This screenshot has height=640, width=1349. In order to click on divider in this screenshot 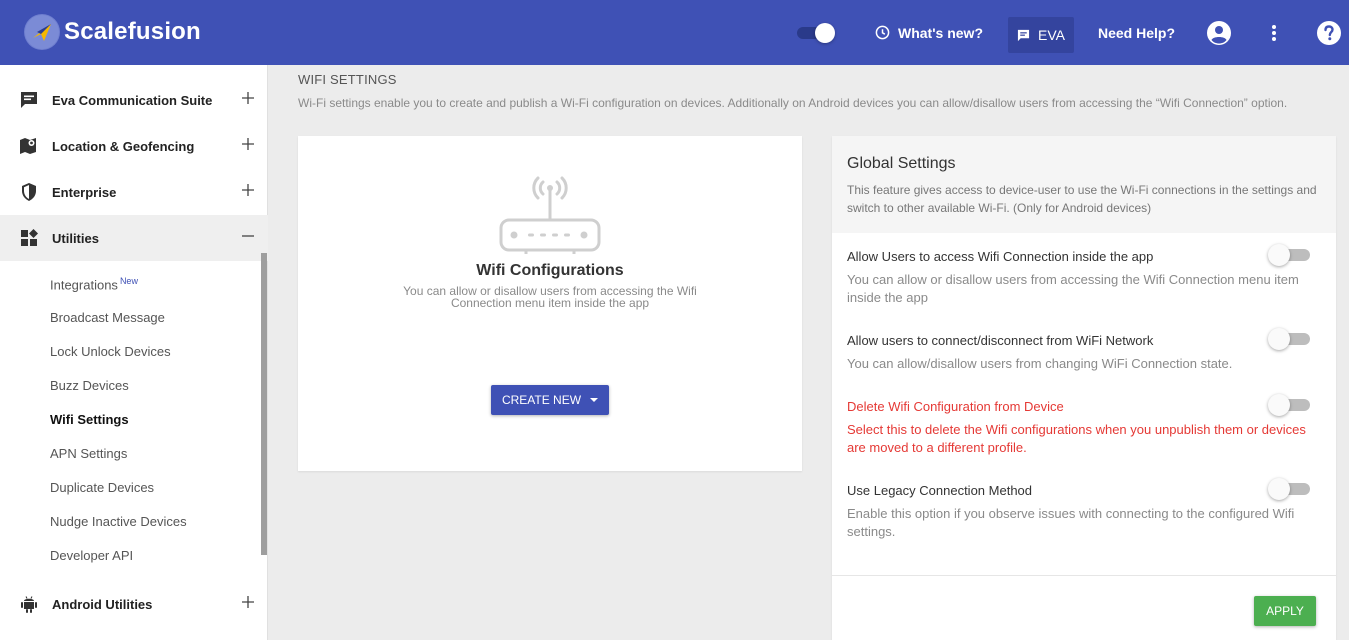, I will do `click(1084, 575)`.